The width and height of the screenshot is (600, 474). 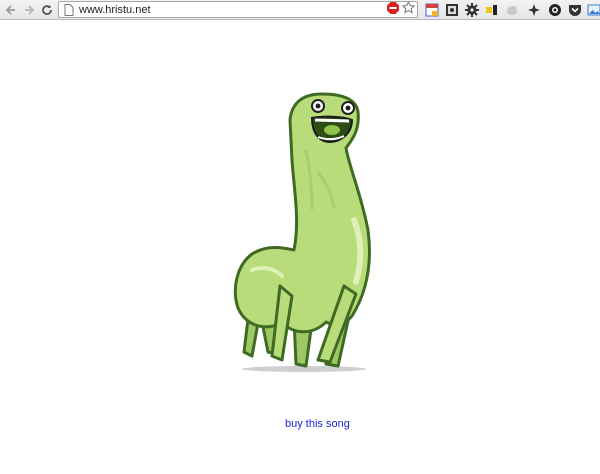 I want to click on address-bar: www.hristu.net, so click(x=238, y=9).